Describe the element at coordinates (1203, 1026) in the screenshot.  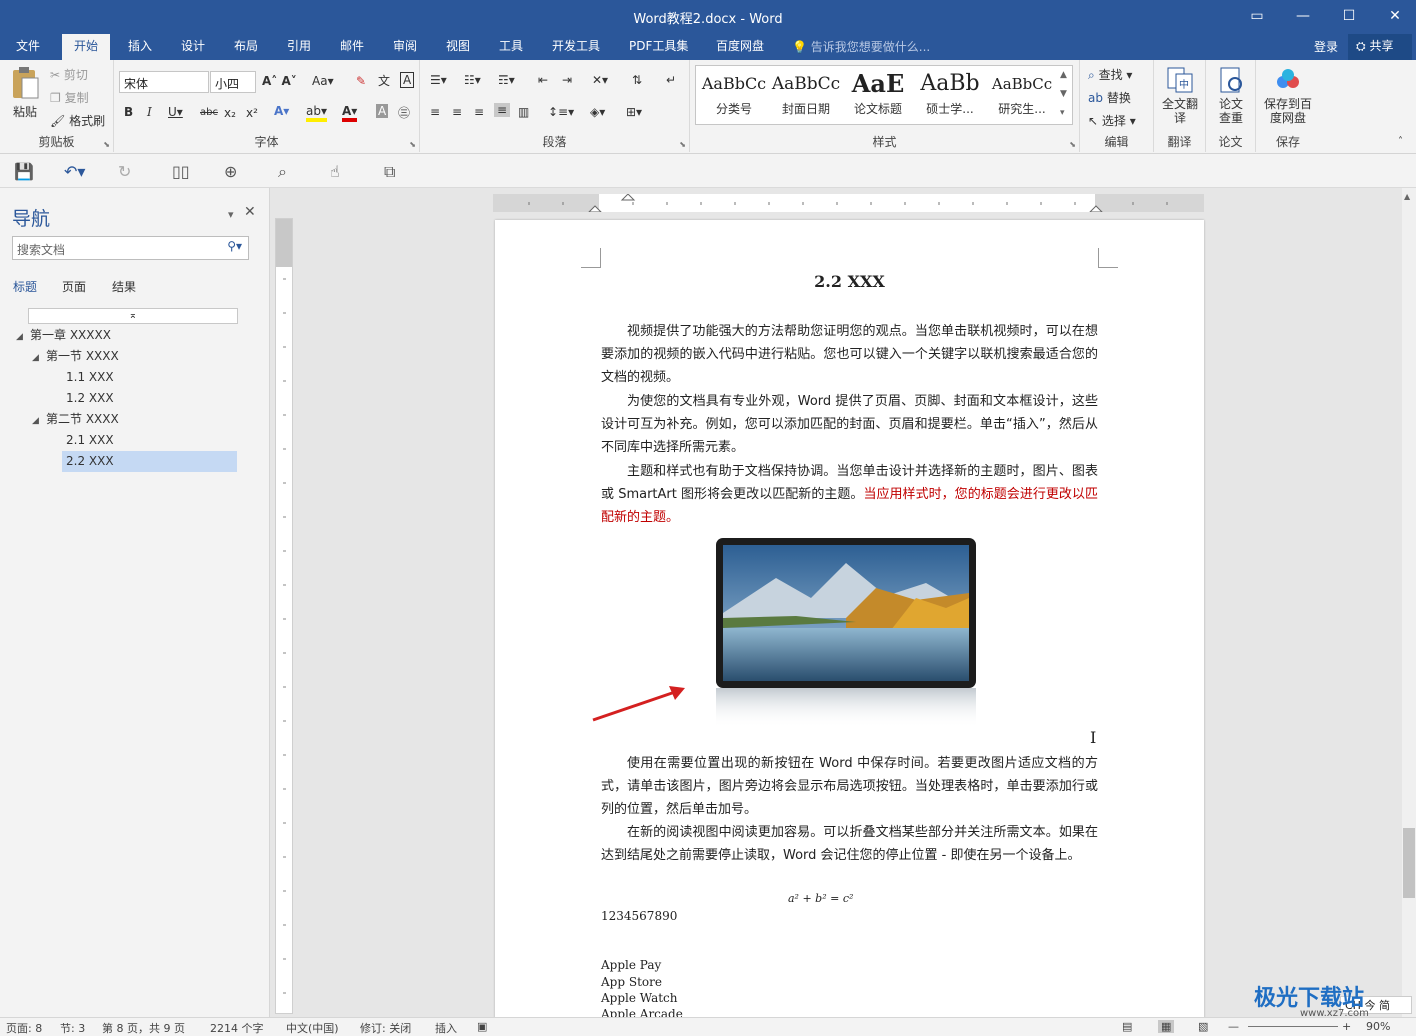
I see `web-layout-view-icon: ▧` at that location.